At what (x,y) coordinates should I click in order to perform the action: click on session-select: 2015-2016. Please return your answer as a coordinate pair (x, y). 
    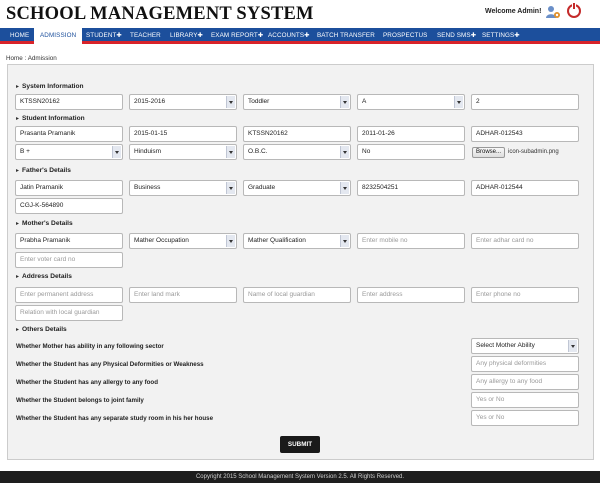
    Looking at the image, I should click on (183, 102).